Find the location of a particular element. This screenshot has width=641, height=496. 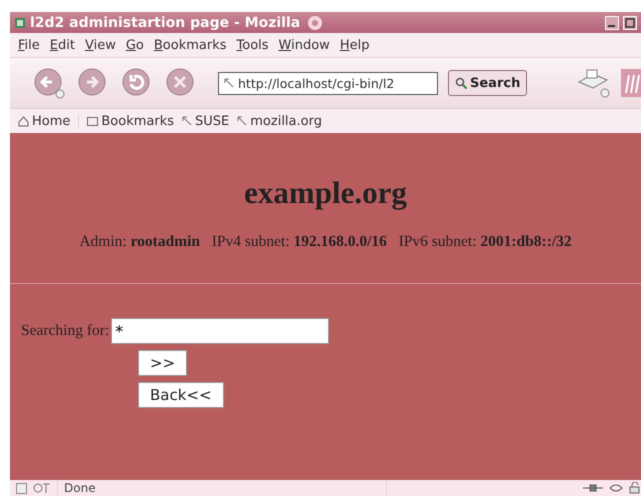

bookmark-item: Bookmarks is located at coordinates (130, 121).